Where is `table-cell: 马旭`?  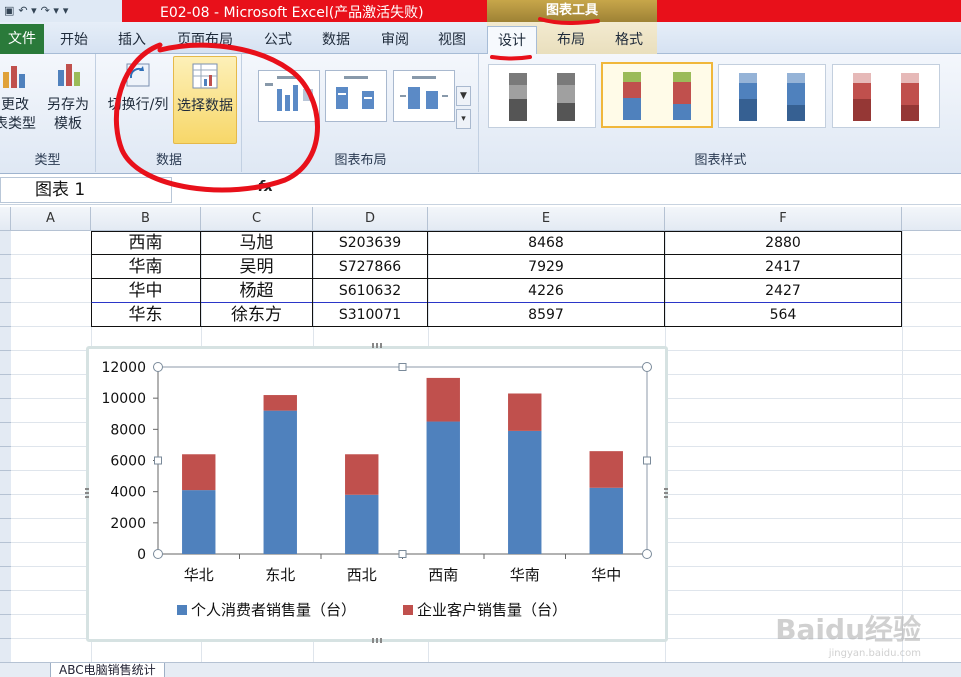
table-cell: 马旭 is located at coordinates (257, 243).